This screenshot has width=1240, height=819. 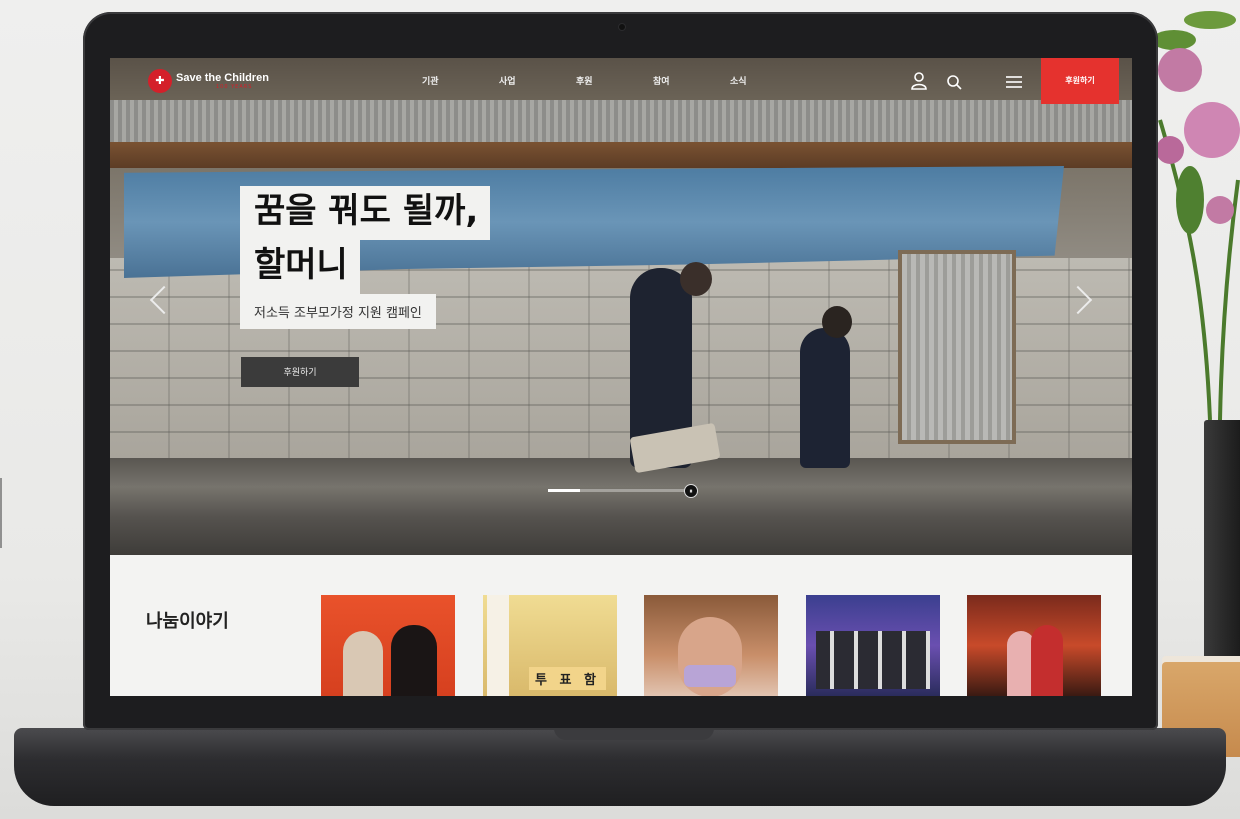 I want to click on nav-item-donation: 후원, so click(x=614, y=80).